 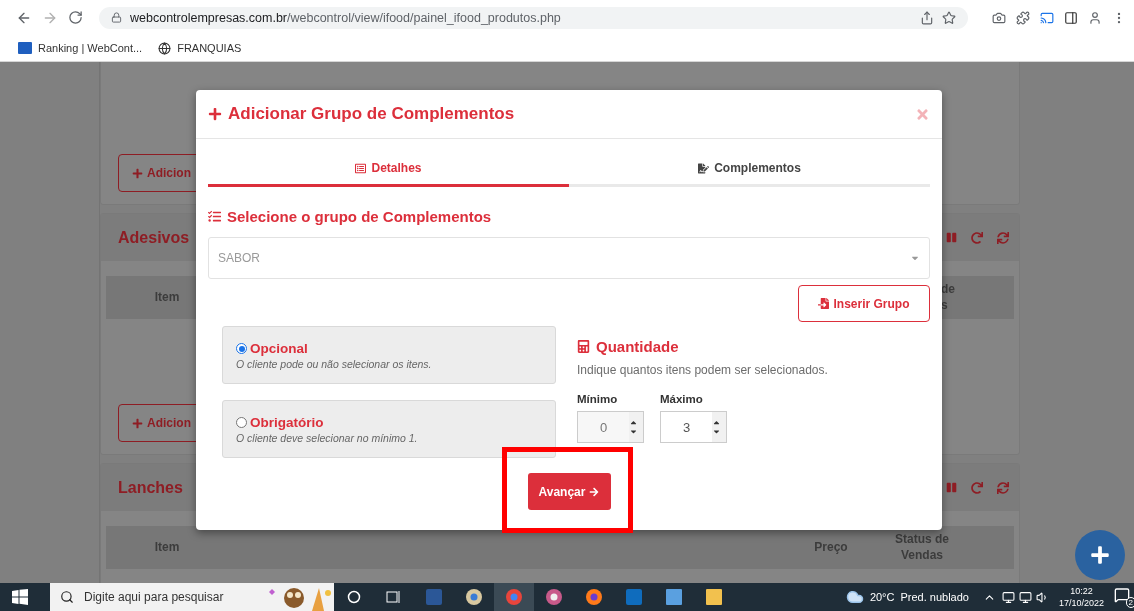 What do you see at coordinates (864, 303) in the screenshot?
I see `insert-group-button: Inserir Grupo` at bounding box center [864, 303].